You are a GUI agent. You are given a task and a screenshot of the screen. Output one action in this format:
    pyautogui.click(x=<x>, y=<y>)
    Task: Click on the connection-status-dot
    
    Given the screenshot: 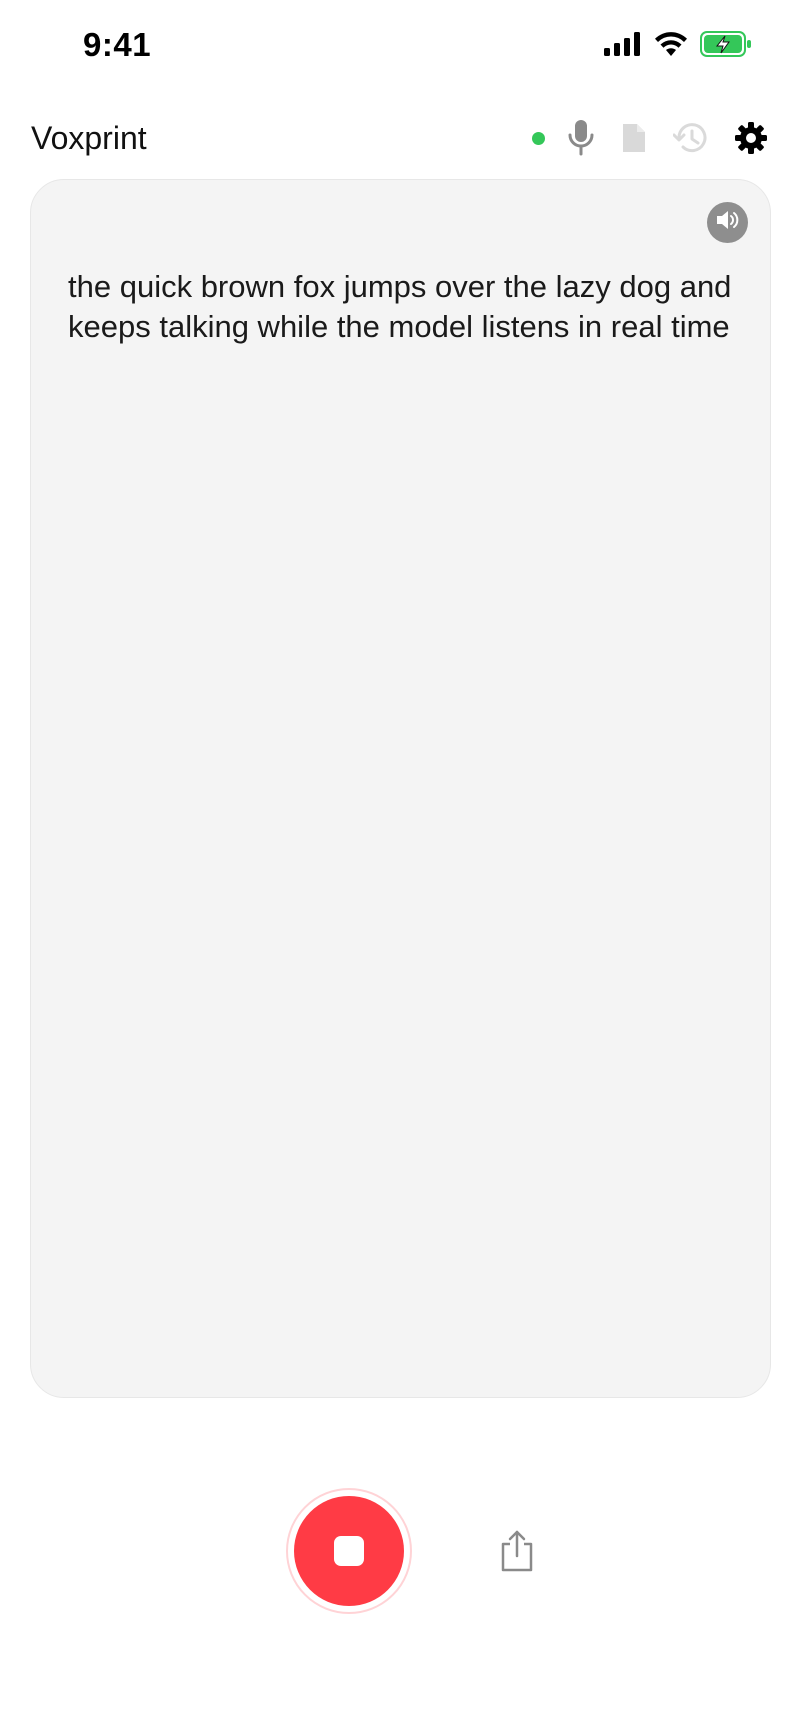 What is the action you would take?
    pyautogui.click(x=538, y=138)
    